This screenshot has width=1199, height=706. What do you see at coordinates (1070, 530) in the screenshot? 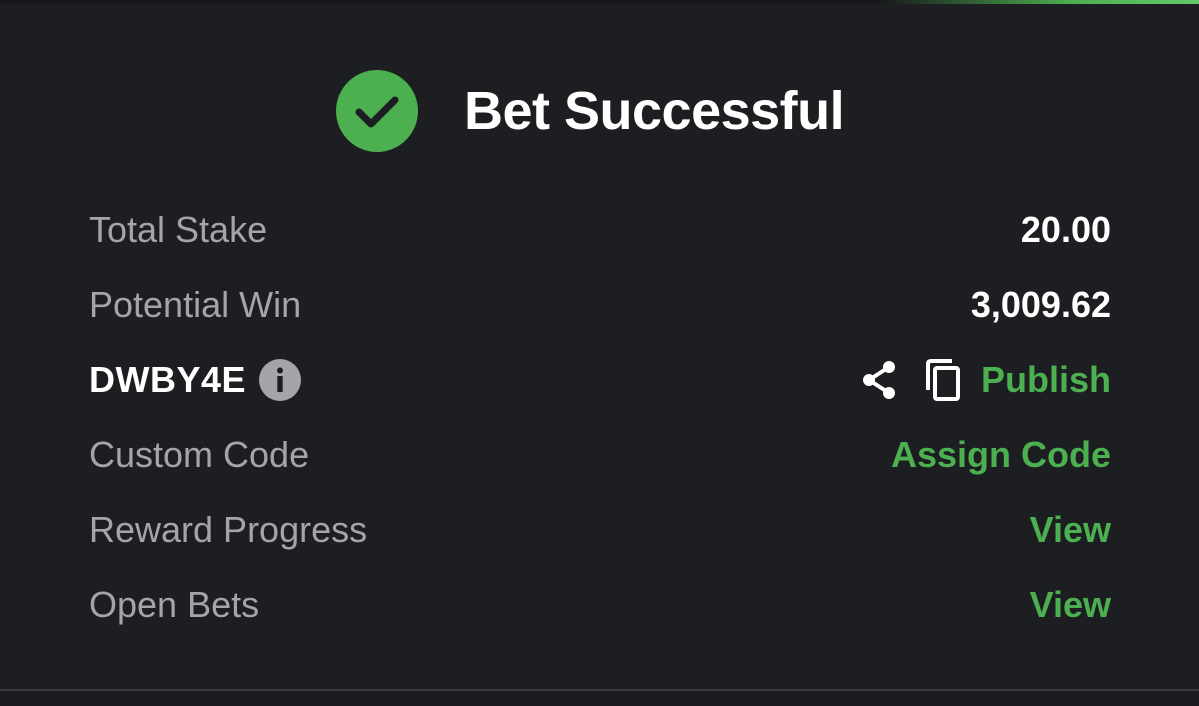
I see `reward-progress-view-link: View` at bounding box center [1070, 530].